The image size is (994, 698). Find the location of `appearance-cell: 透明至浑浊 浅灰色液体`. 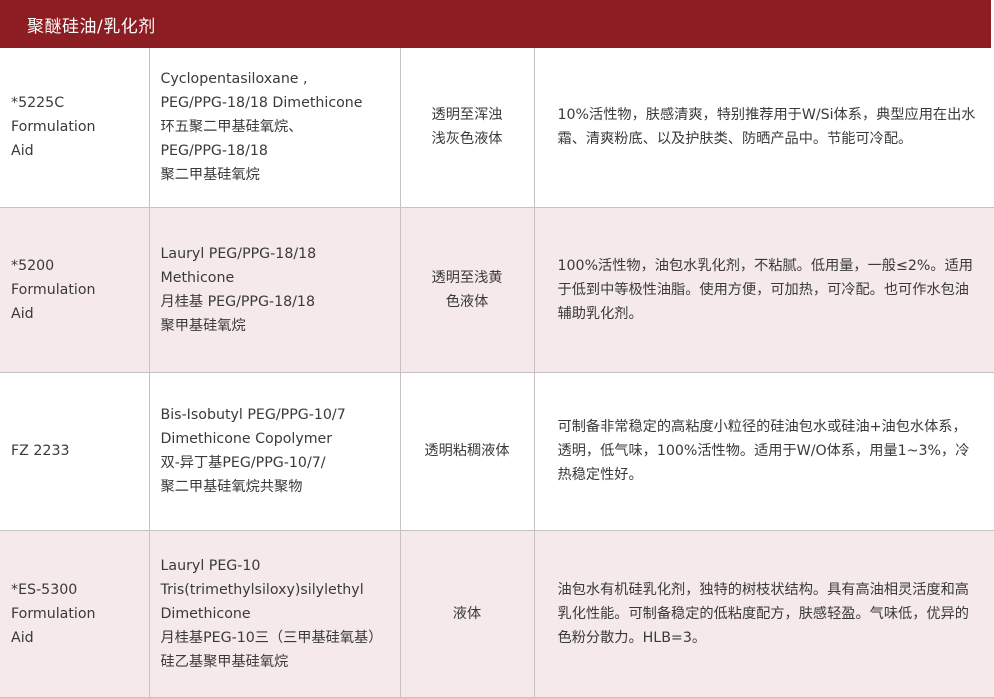

appearance-cell: 透明至浑浊 浅灰色液体 is located at coordinates (467, 128).